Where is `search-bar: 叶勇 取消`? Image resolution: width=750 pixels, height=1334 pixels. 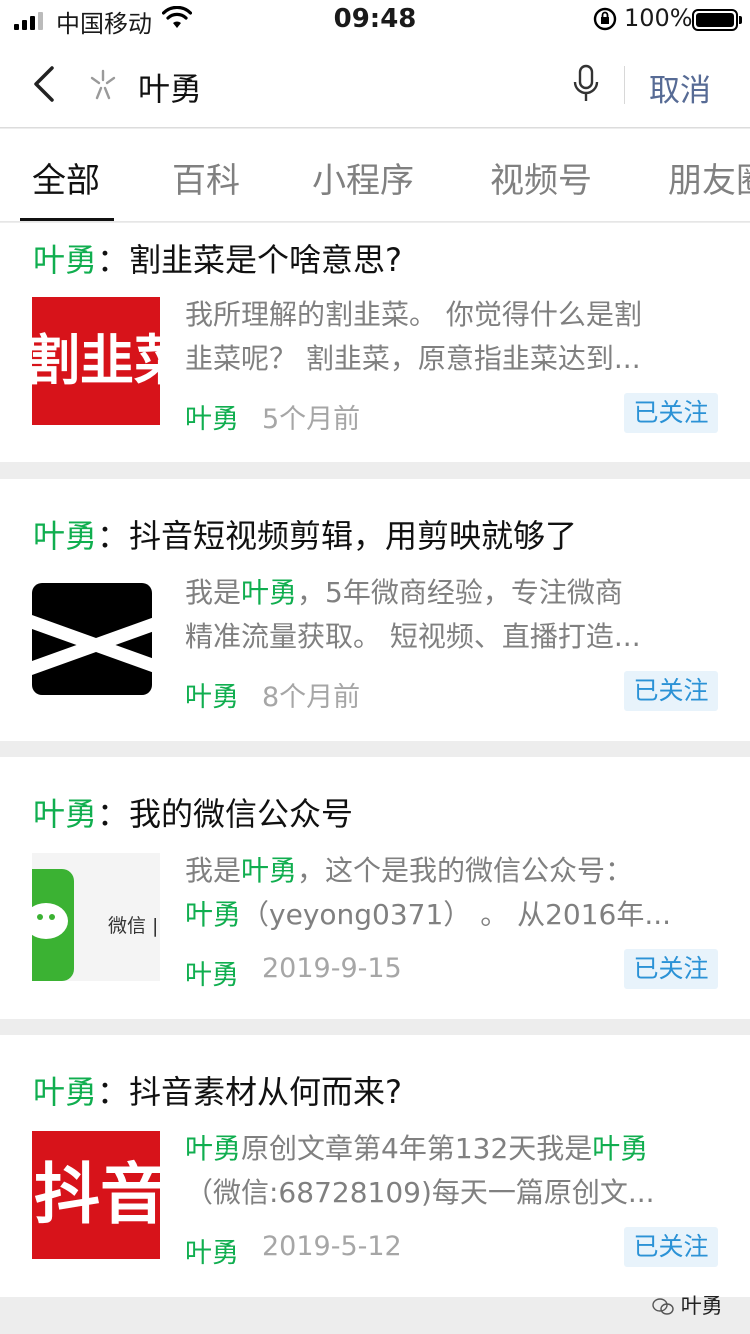
search-bar: 叶勇 取消 is located at coordinates (375, 84).